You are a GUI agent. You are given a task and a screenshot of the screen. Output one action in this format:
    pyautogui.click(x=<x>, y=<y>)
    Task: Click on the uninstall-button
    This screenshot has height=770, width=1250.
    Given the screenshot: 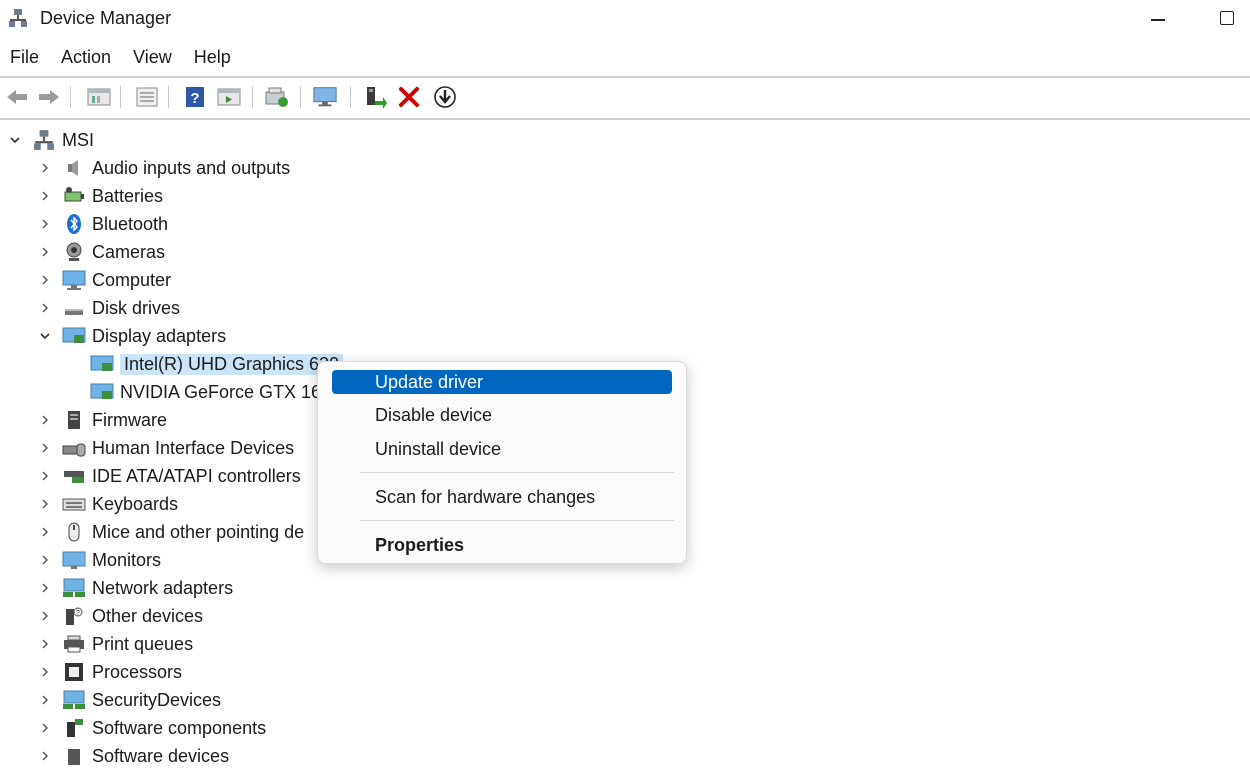 What is the action you would take?
    pyautogui.click(x=409, y=97)
    